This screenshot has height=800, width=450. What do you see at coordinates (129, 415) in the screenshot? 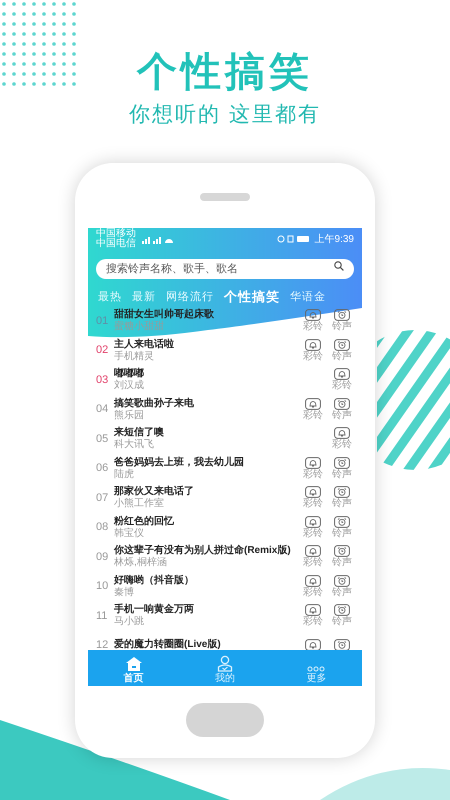
I see `artist-name: 熊乐园` at bounding box center [129, 415].